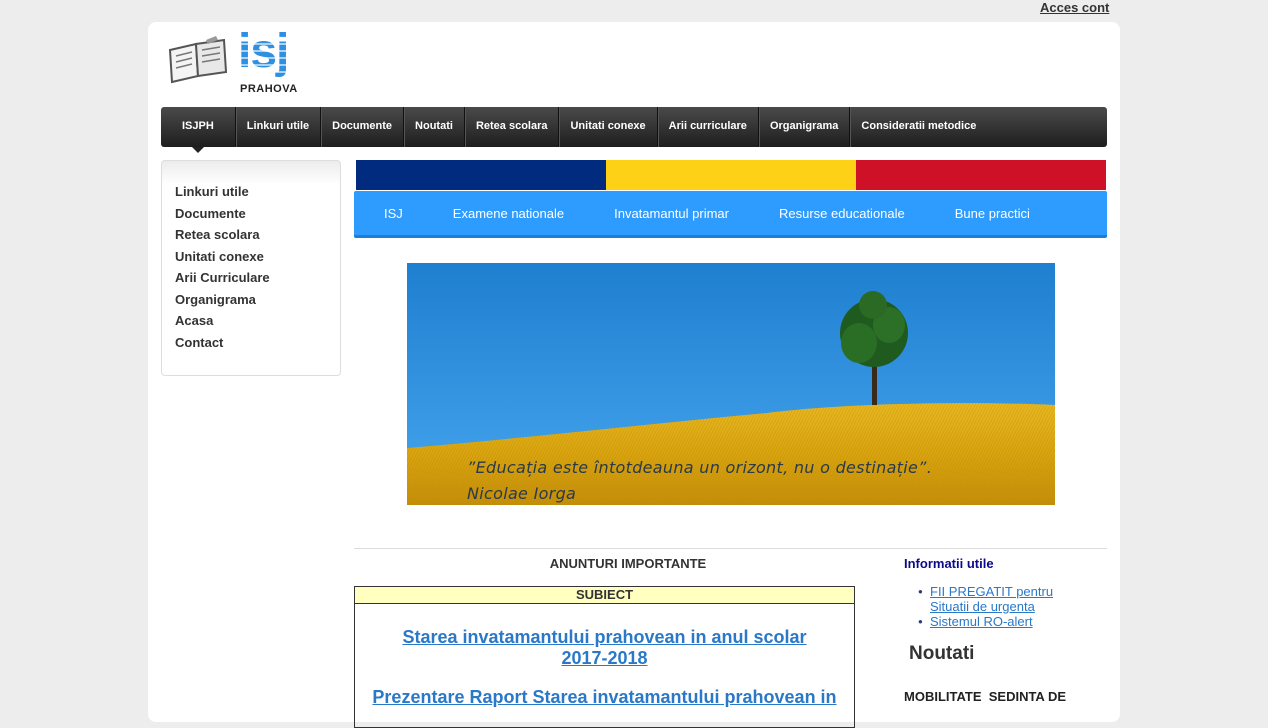 The width and height of the screenshot is (1268, 728). What do you see at coordinates (942, 653) in the screenshot?
I see `news-heading: Noutati` at bounding box center [942, 653].